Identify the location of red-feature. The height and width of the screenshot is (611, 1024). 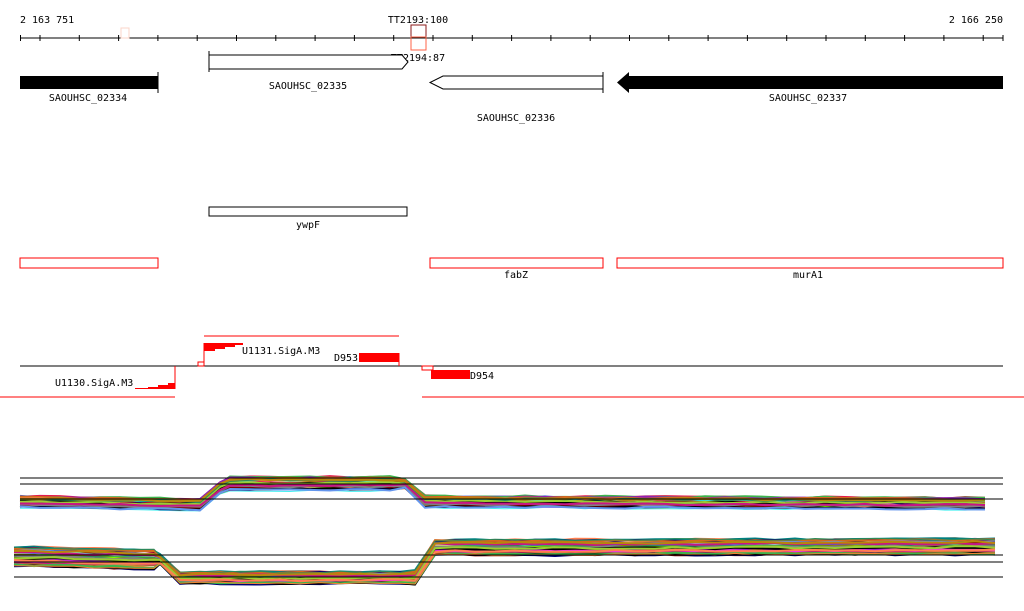
(89, 263).